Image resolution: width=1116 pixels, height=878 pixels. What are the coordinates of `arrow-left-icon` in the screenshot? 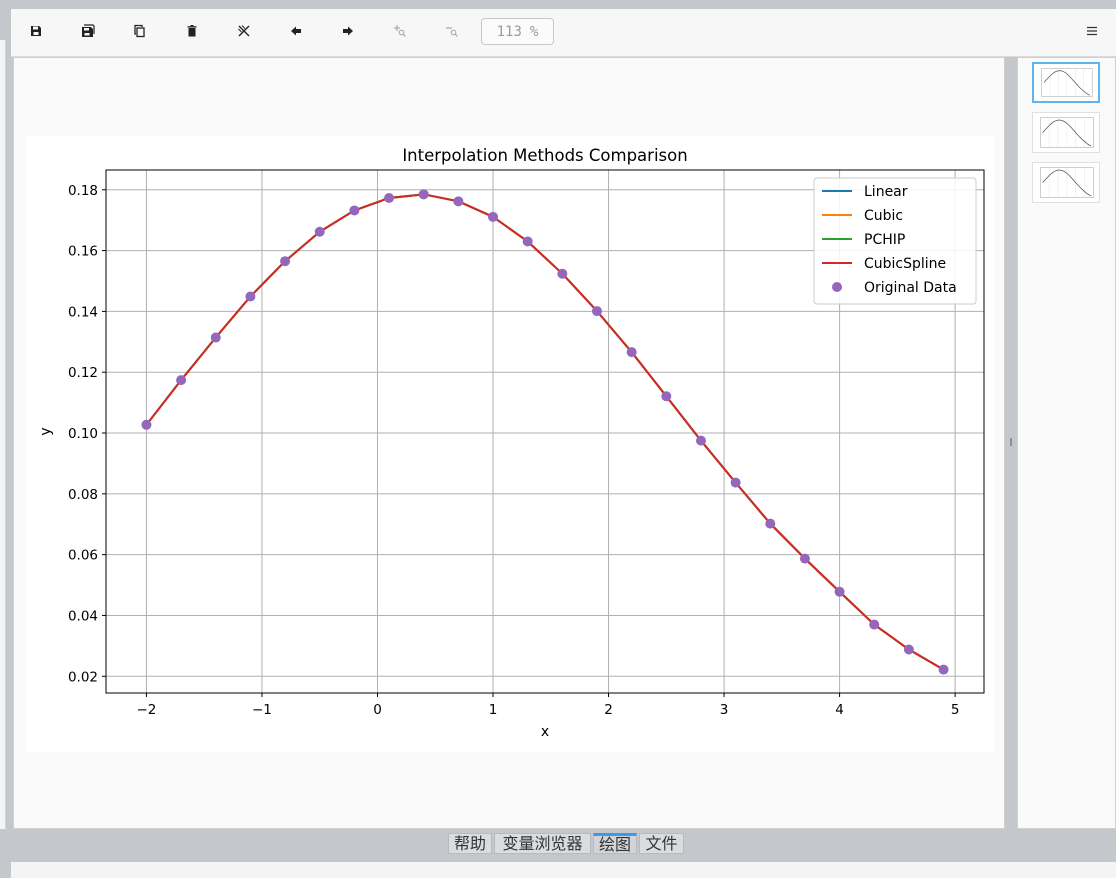 It's located at (296, 31).